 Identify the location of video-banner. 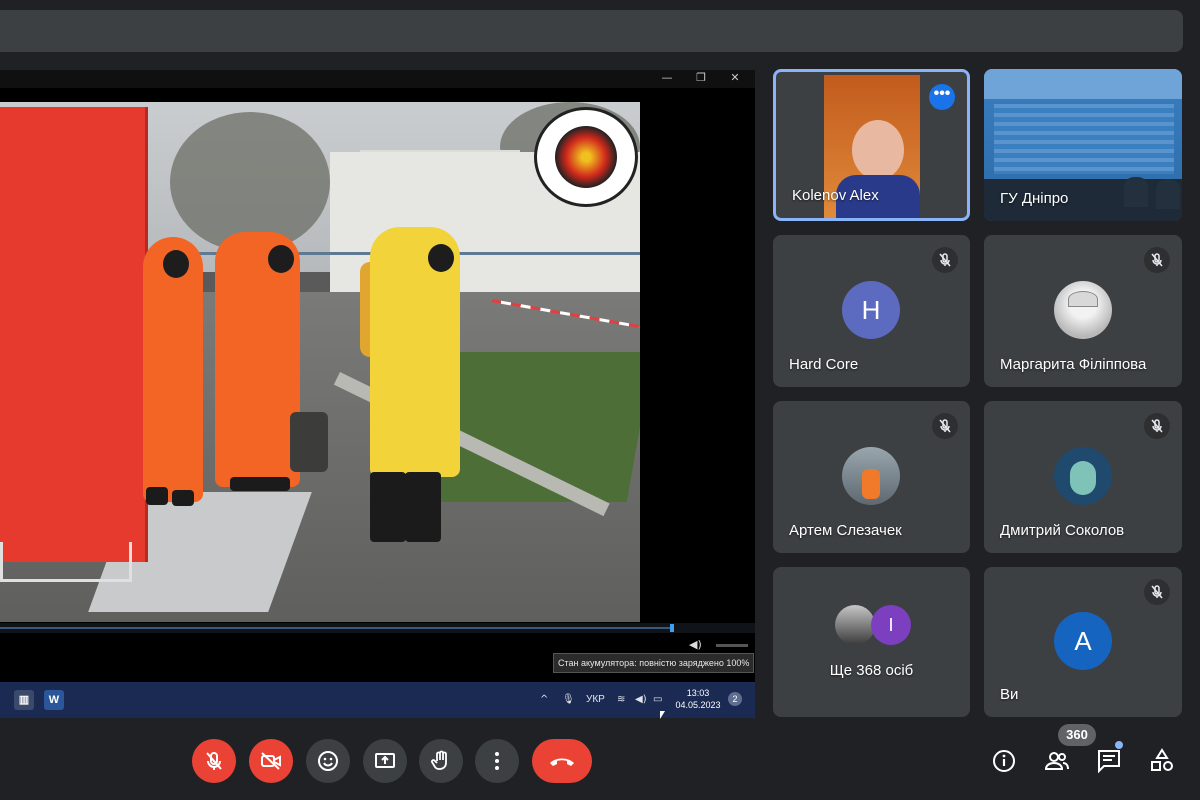
(1083, 84).